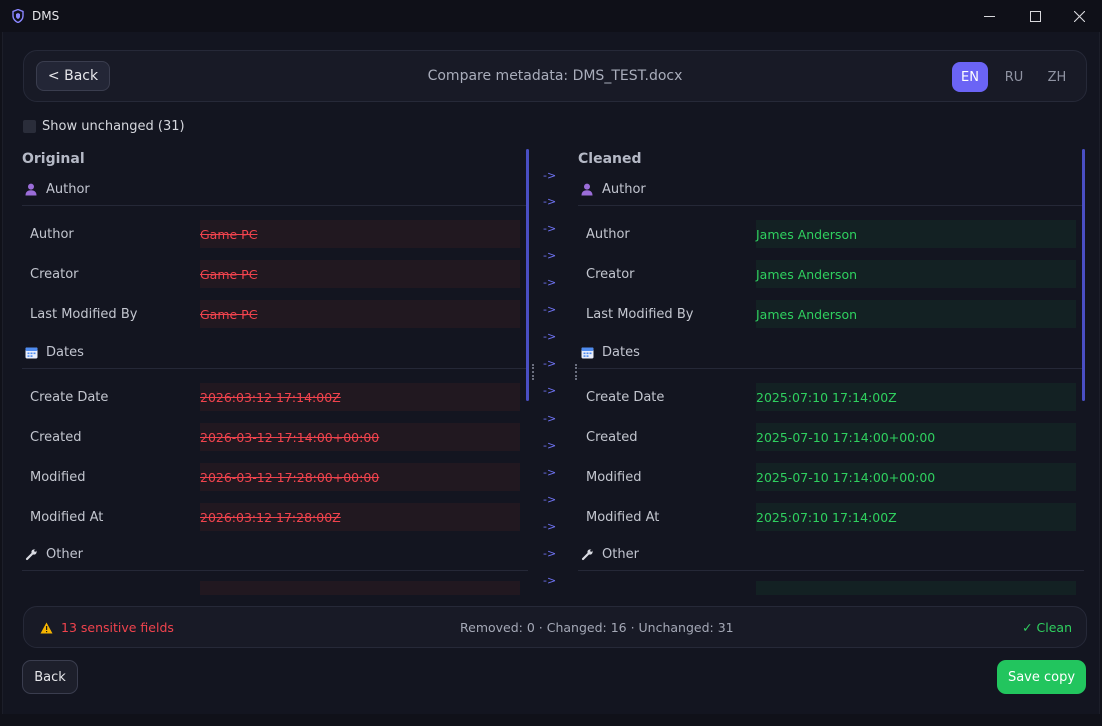 This screenshot has width=1102, height=726. Describe the element at coordinates (18, 16) in the screenshot. I see `shield-icon` at that location.